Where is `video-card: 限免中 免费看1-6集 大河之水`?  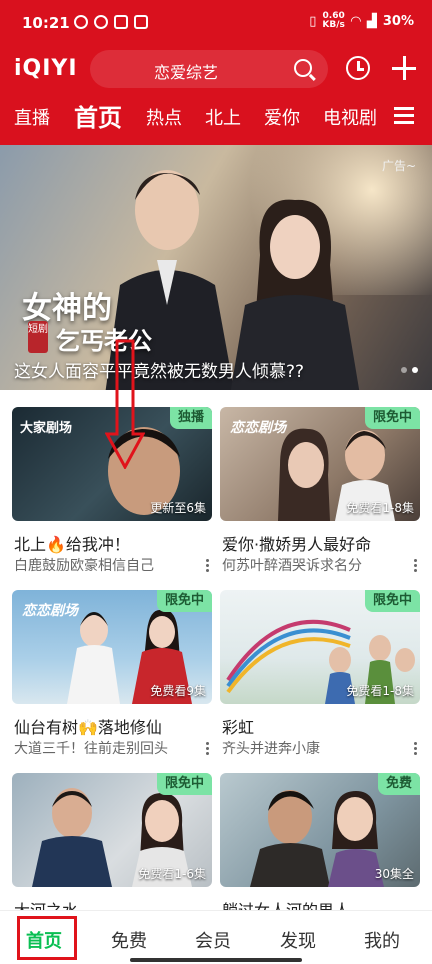
video-card: 限免中 免费看1-6集 大河之水 is located at coordinates (112, 846).